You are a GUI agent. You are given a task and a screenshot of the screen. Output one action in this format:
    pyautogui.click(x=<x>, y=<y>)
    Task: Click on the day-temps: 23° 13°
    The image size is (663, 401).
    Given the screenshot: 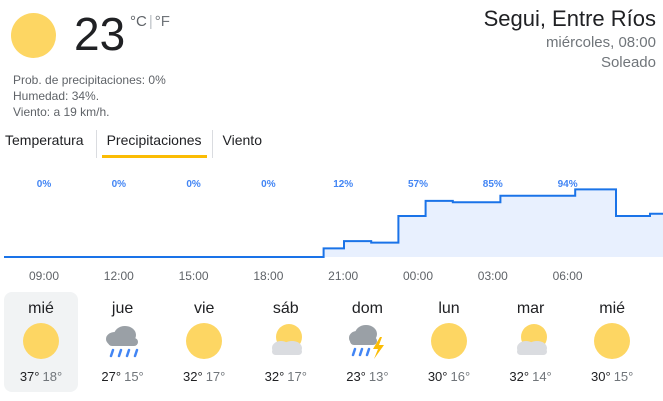 What is the action you would take?
    pyautogui.click(x=367, y=376)
    